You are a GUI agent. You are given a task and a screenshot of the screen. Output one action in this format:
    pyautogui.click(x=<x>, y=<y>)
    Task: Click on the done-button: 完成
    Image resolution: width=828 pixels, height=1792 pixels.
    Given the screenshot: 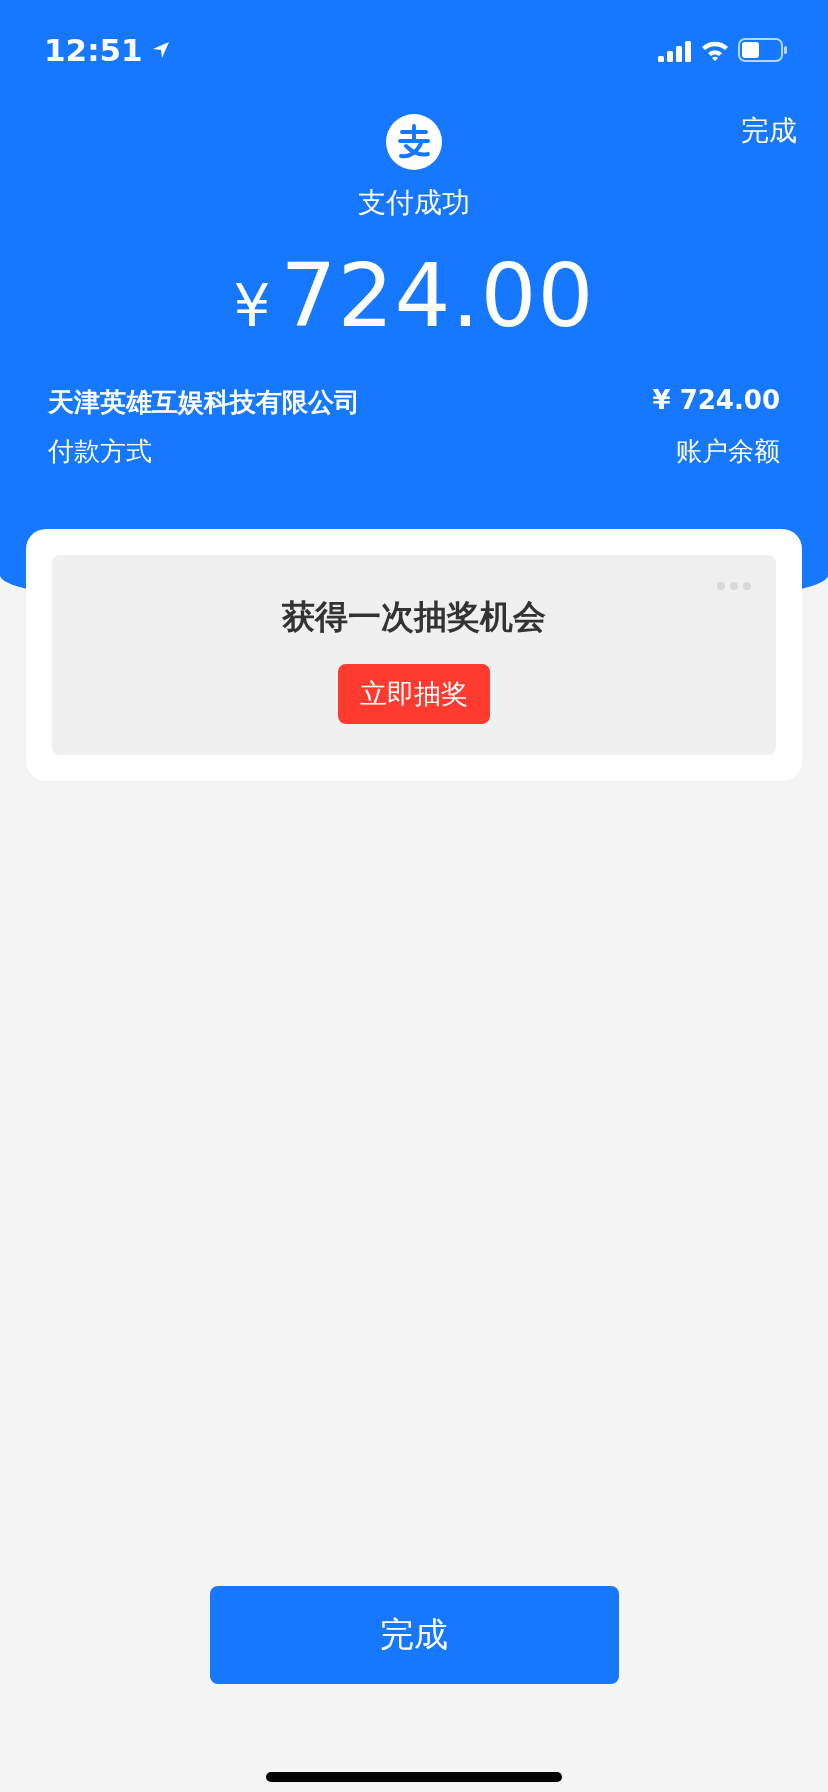 What is the action you would take?
    pyautogui.click(x=414, y=1635)
    